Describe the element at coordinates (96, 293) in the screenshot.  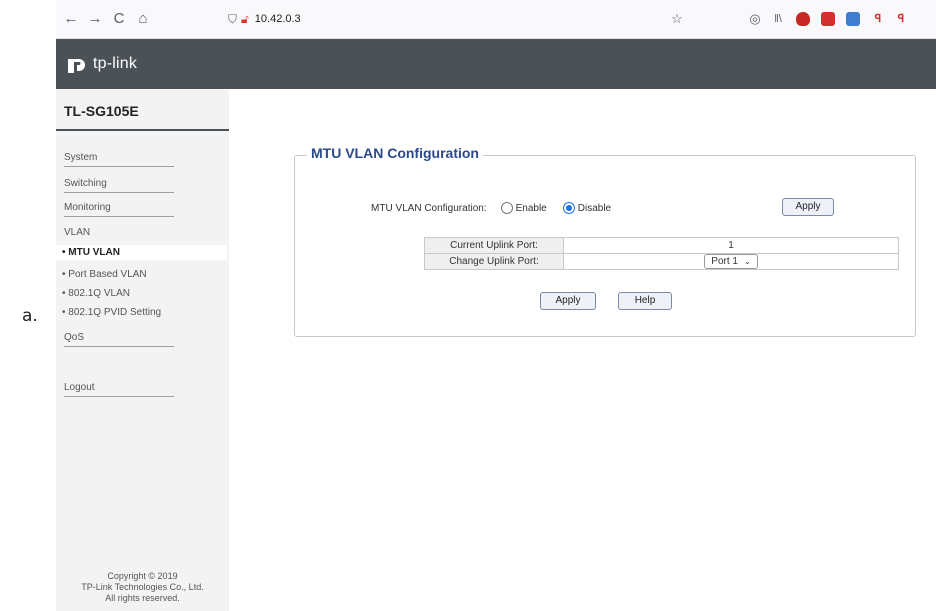
I see `sidebar-item-8021q-vlan: • 802.1Q VLAN` at that location.